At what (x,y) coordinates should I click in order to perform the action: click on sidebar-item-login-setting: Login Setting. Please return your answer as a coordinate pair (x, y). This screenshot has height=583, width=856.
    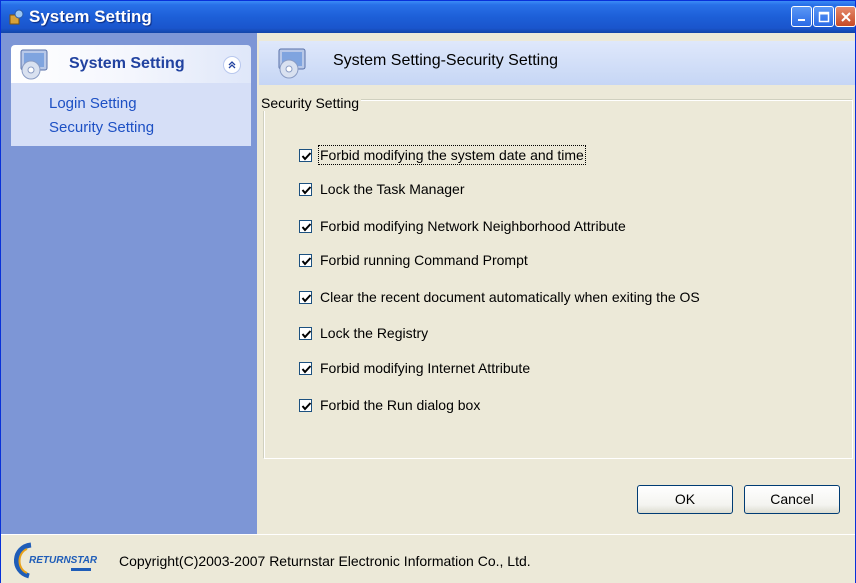
    Looking at the image, I should click on (93, 103).